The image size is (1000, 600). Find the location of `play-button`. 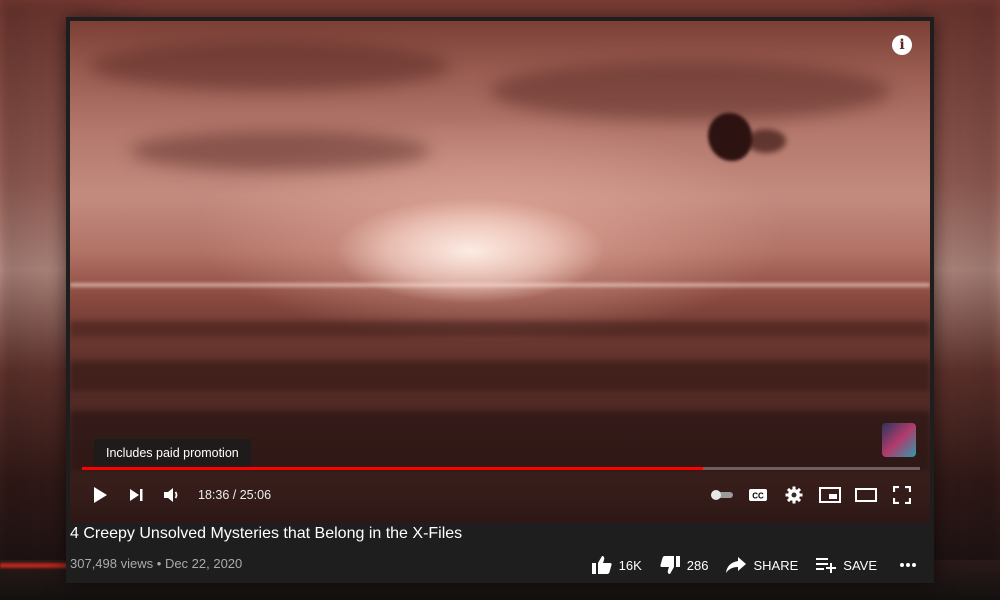

play-button is located at coordinates (100, 495).